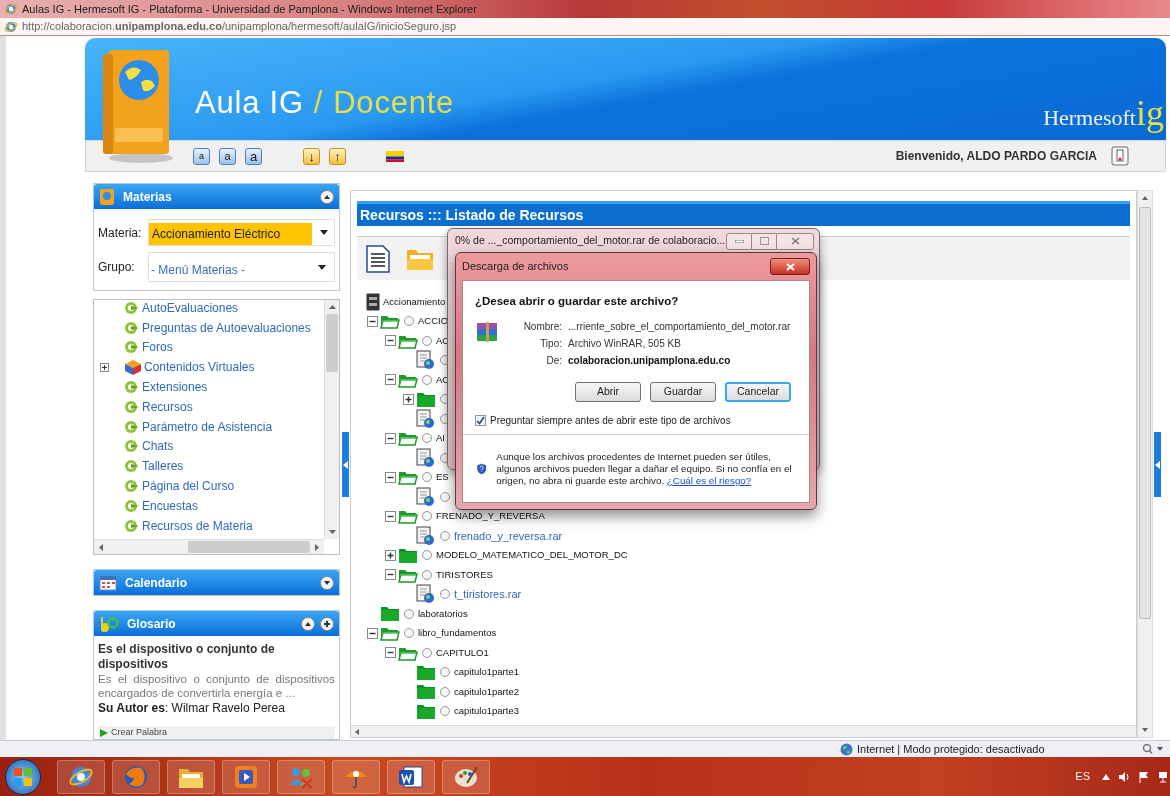 The height and width of the screenshot is (796, 1170). Describe the element at coordinates (1153, 749) in the screenshot. I see `zoom-icon` at that location.